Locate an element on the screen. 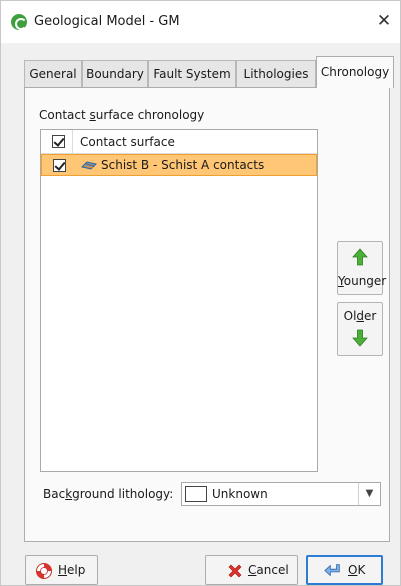  row-label: Schist B - Schist A contacts is located at coordinates (183, 165).